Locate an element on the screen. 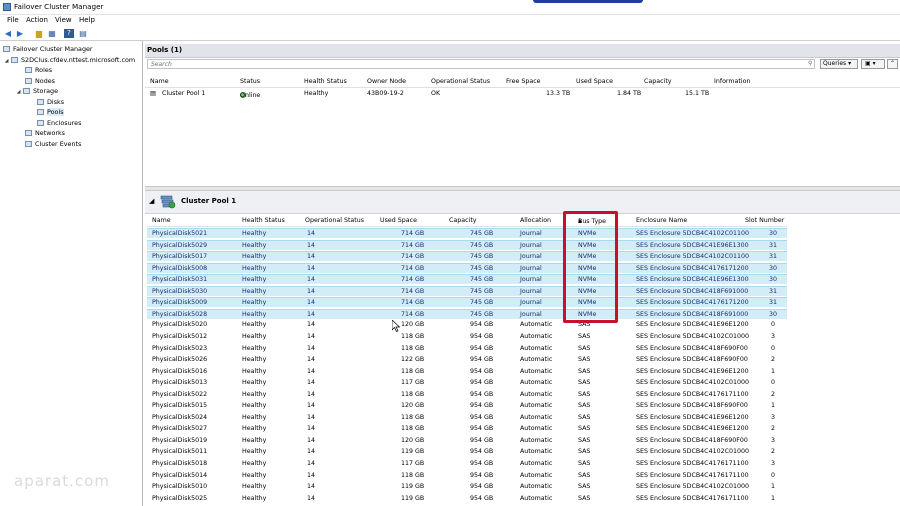 The image size is (900, 506). disk-slot: 31 is located at coordinates (773, 257).